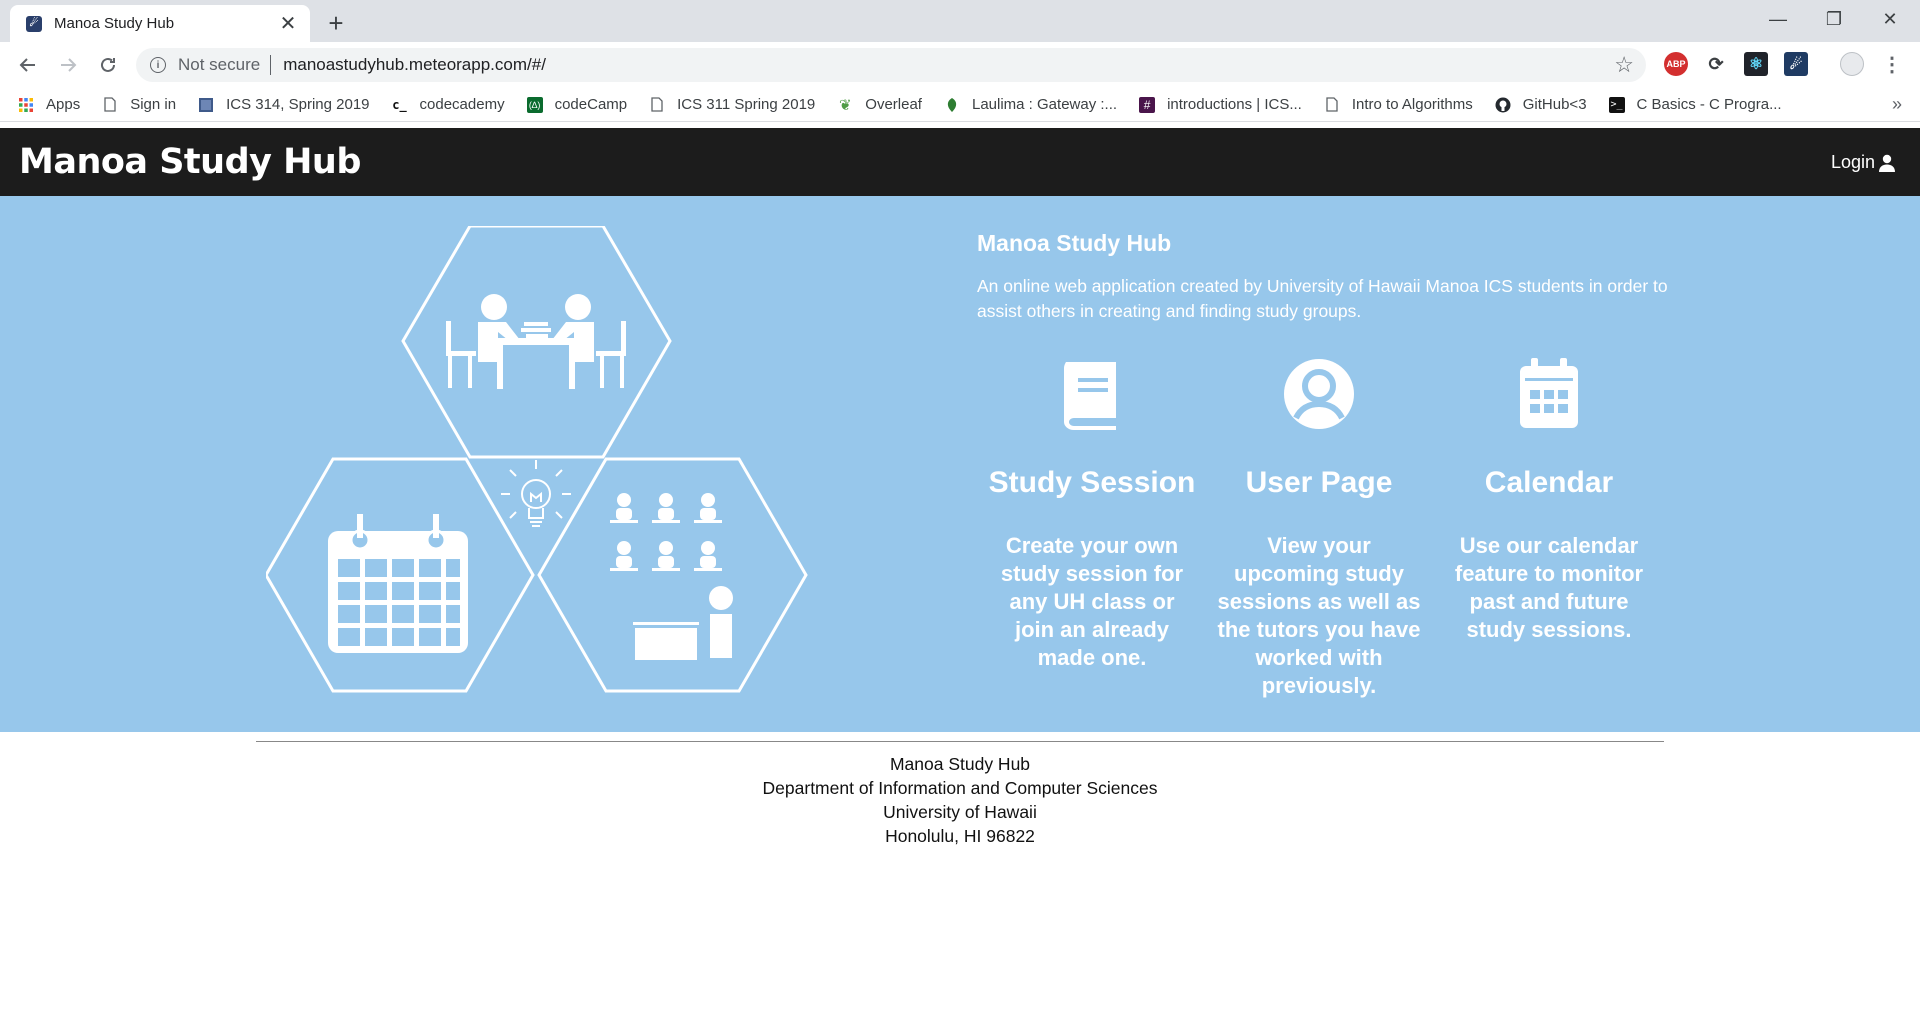 The width and height of the screenshot is (1920, 1025). What do you see at coordinates (414, 65) in the screenshot?
I see `url-text: manoastudyhub.meteorapp.com/#/` at bounding box center [414, 65].